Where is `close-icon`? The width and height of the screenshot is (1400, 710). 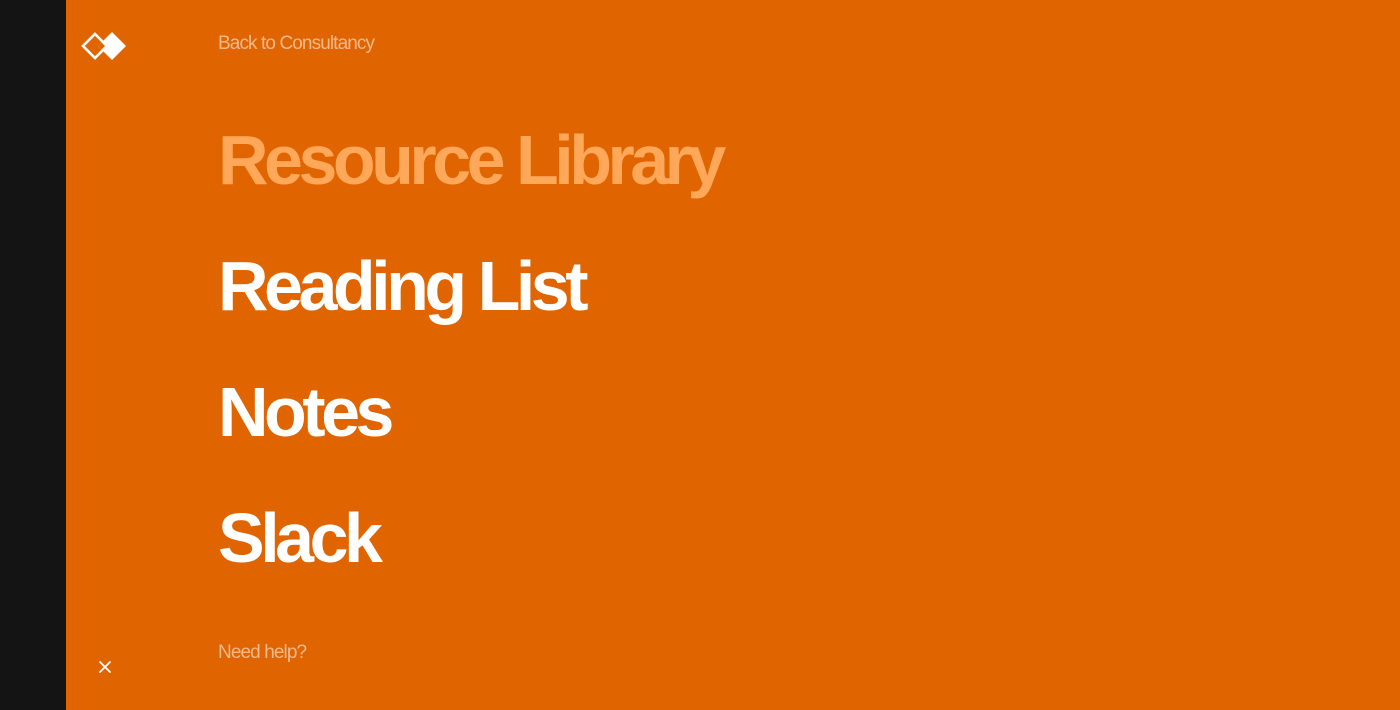
close-icon is located at coordinates (105, 667).